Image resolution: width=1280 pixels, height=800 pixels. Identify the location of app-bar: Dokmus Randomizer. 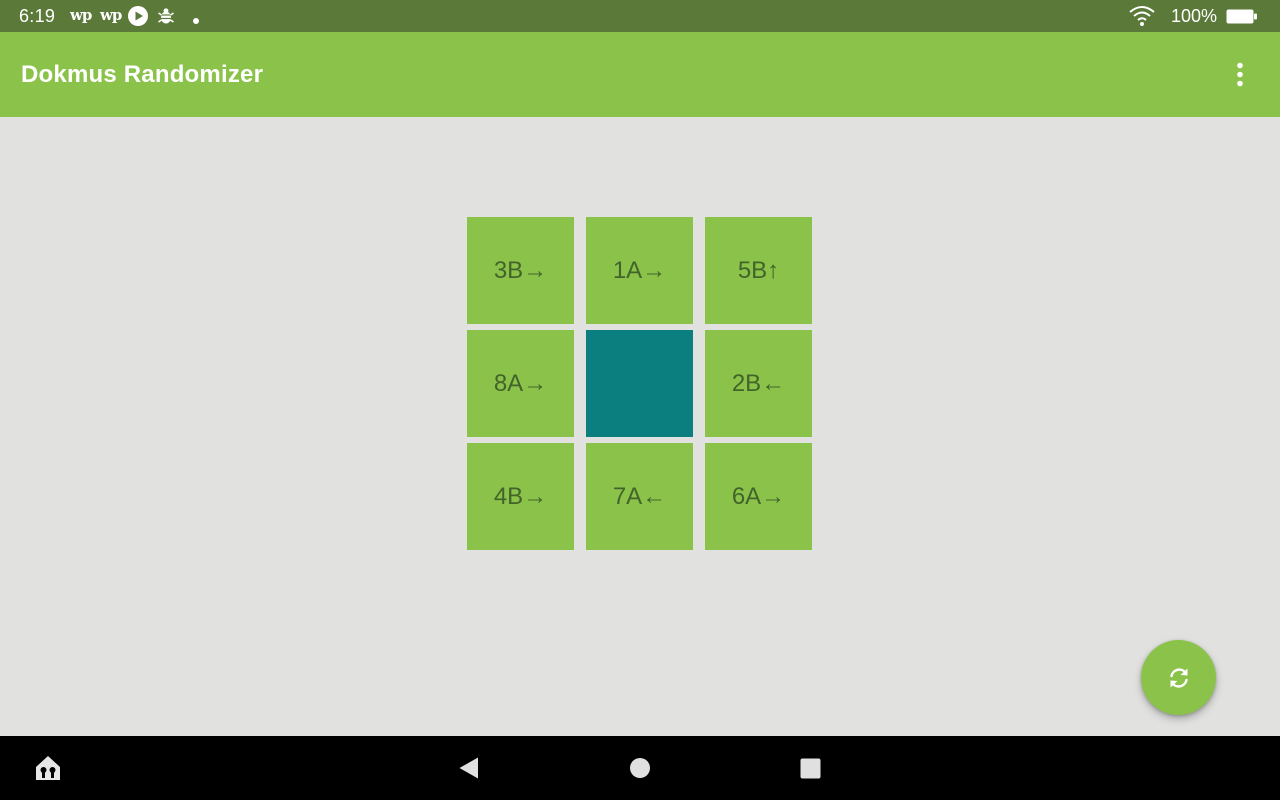
(640, 74).